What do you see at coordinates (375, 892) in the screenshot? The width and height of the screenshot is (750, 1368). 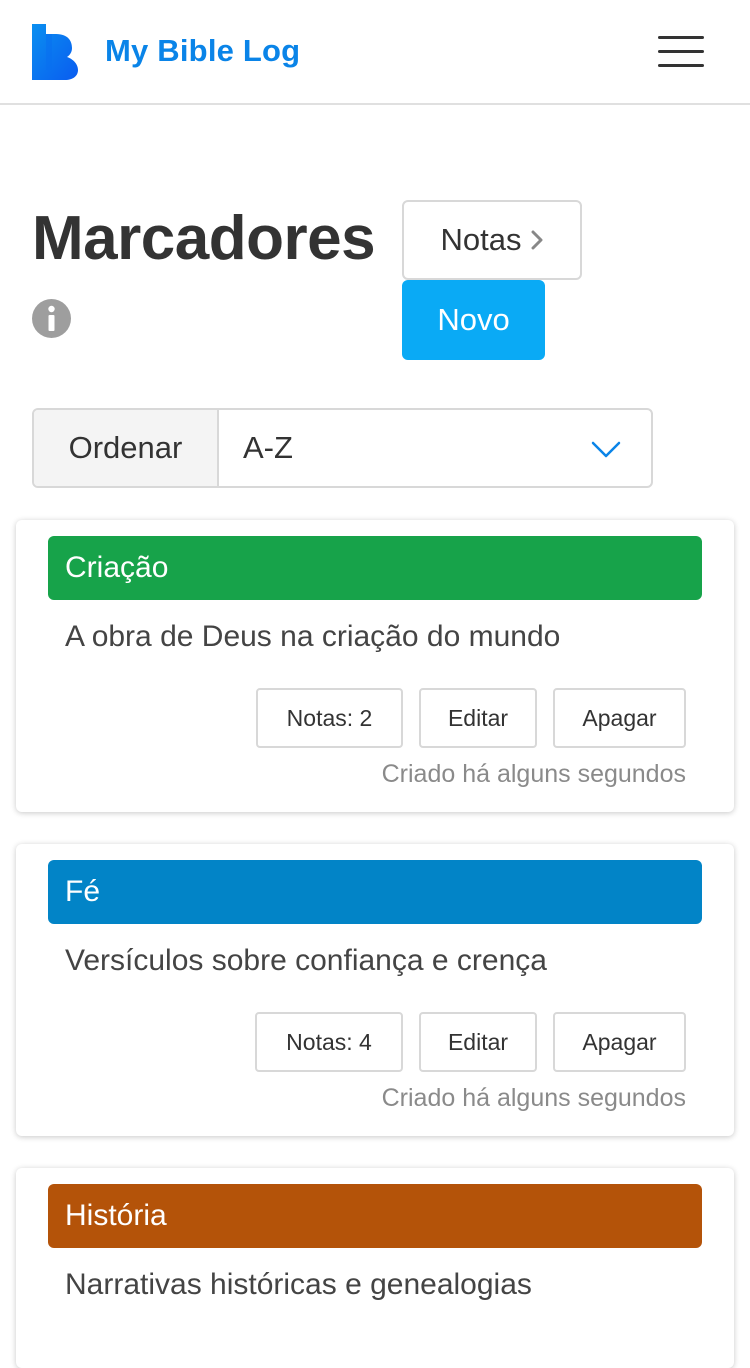 I see `bookmark-title: Fé` at bounding box center [375, 892].